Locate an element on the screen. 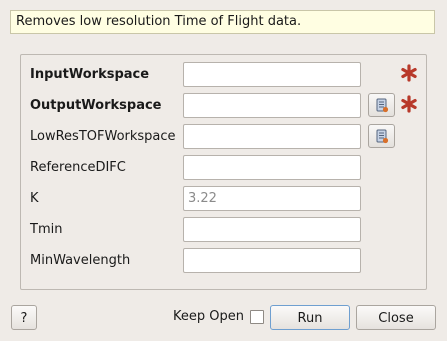  property-label: OutputWorkspace is located at coordinates (96, 105).